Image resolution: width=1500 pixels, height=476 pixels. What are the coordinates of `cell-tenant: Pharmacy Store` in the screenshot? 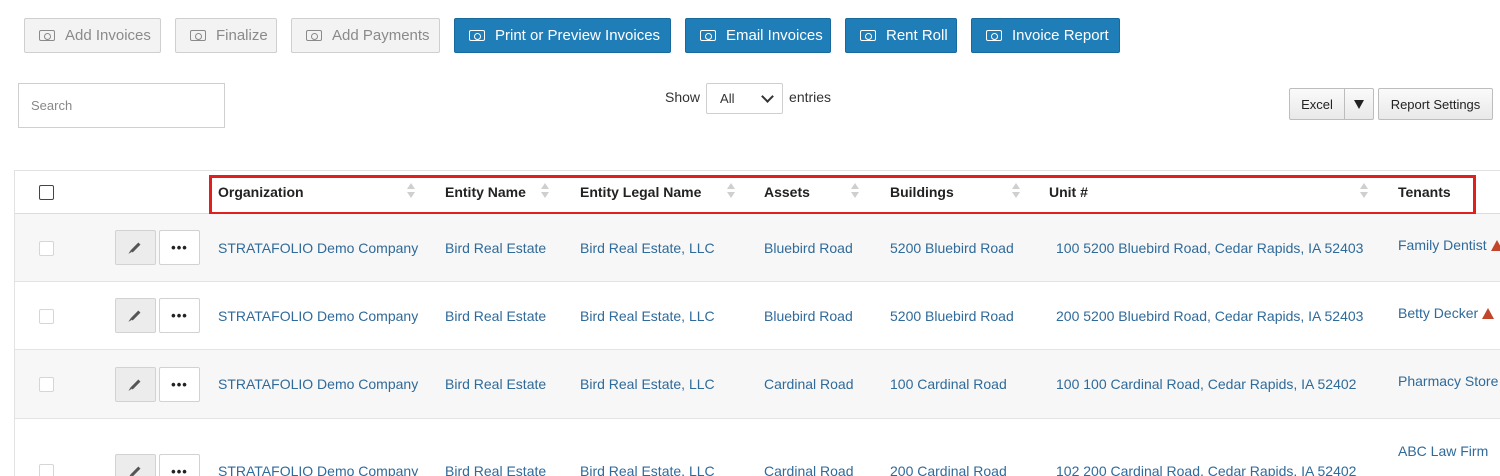 It's located at (1448, 381).